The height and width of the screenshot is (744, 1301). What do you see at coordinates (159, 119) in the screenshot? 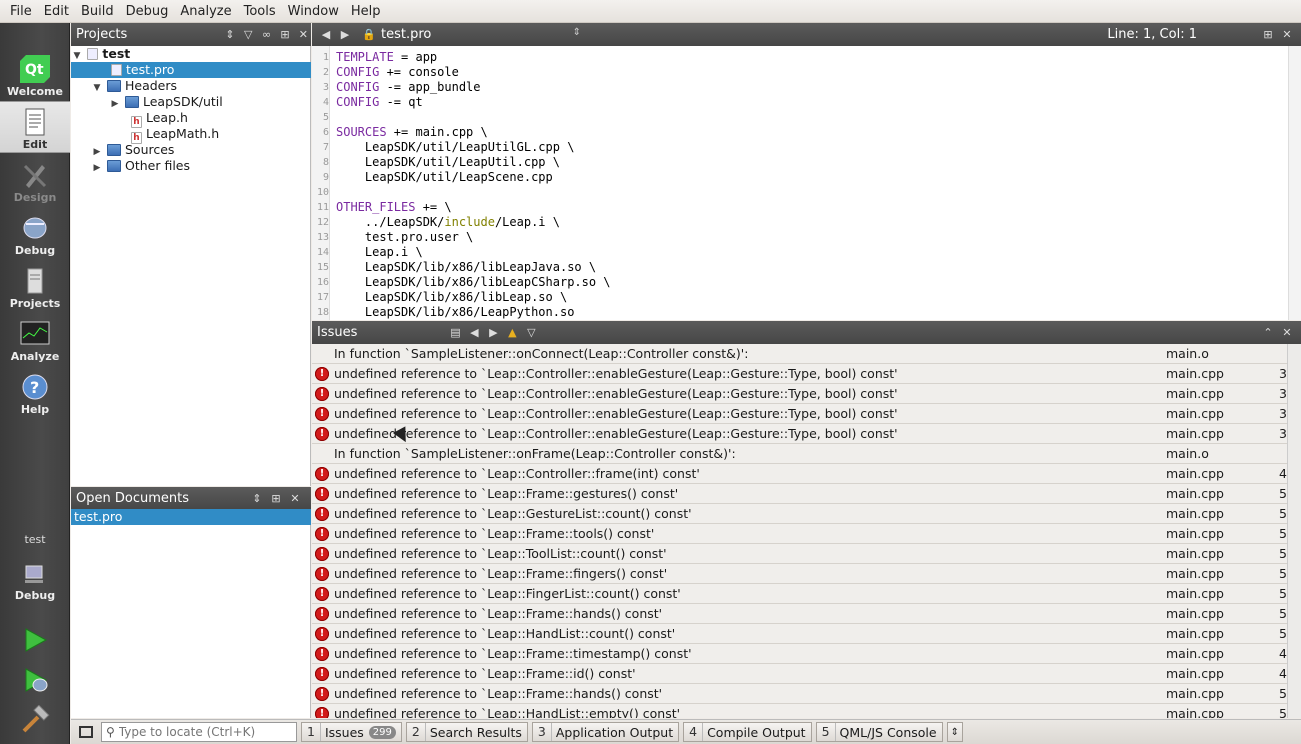
I see `tree-item-leap-h: h Leap.h` at bounding box center [159, 119].